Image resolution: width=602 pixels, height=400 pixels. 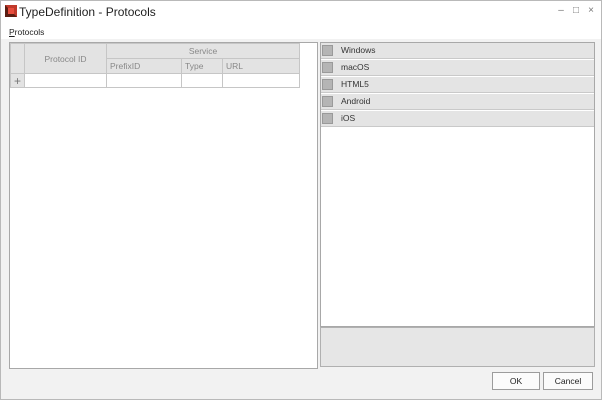 I want to click on title-bar: TypeDefinition - Protocols – □ ×, so click(x=301, y=12).